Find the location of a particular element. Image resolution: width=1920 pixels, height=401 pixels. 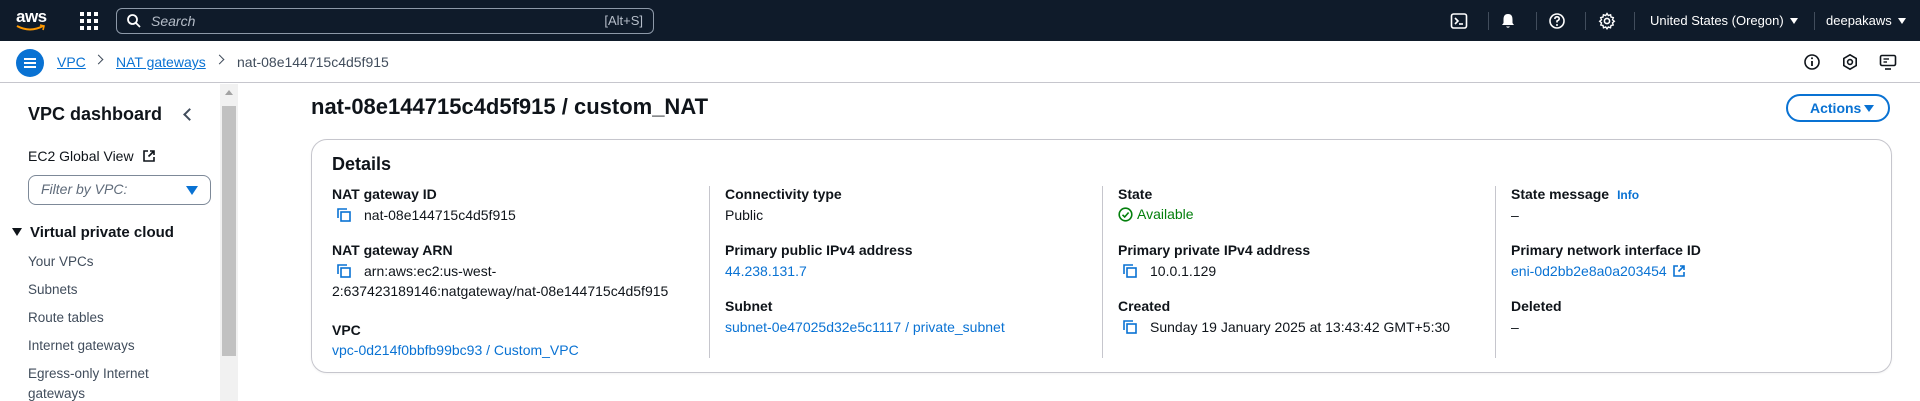

breadcrumb-current: nat-08e144715c4d5f915 is located at coordinates (313, 62).